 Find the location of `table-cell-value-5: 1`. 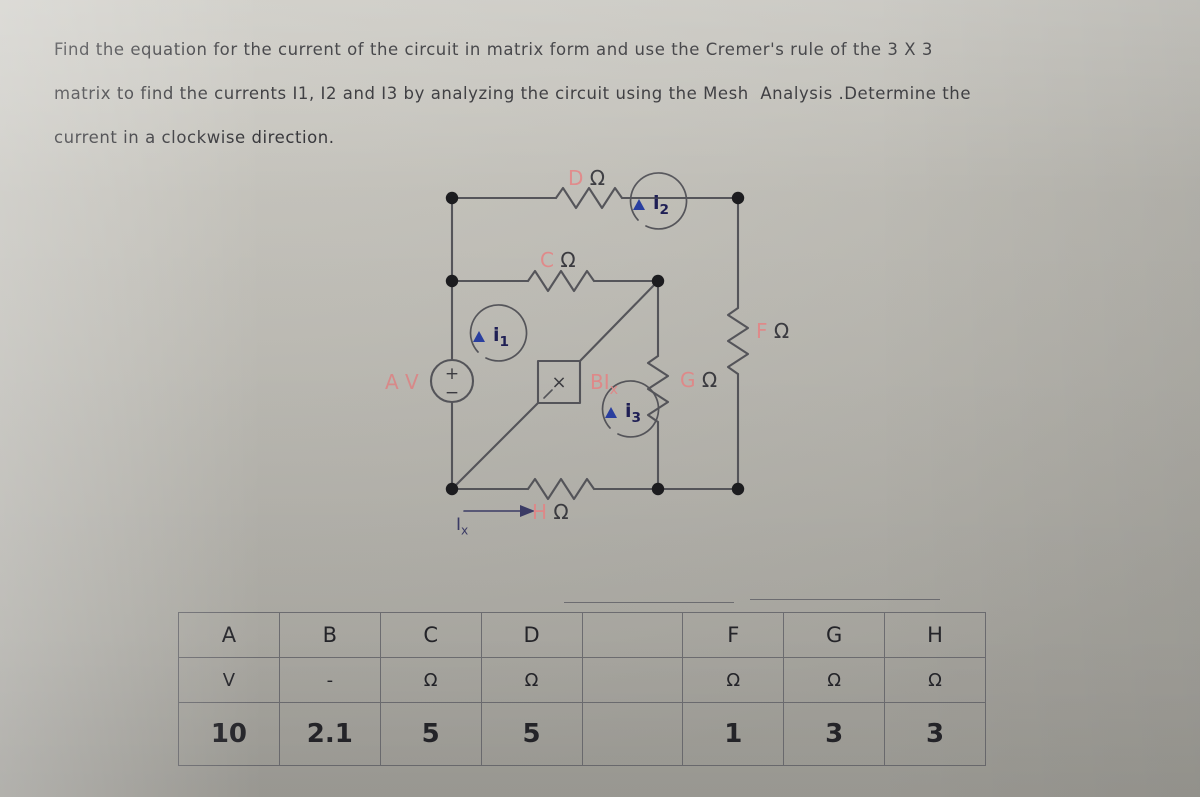

table-cell-value-5: 1 is located at coordinates (733, 734).